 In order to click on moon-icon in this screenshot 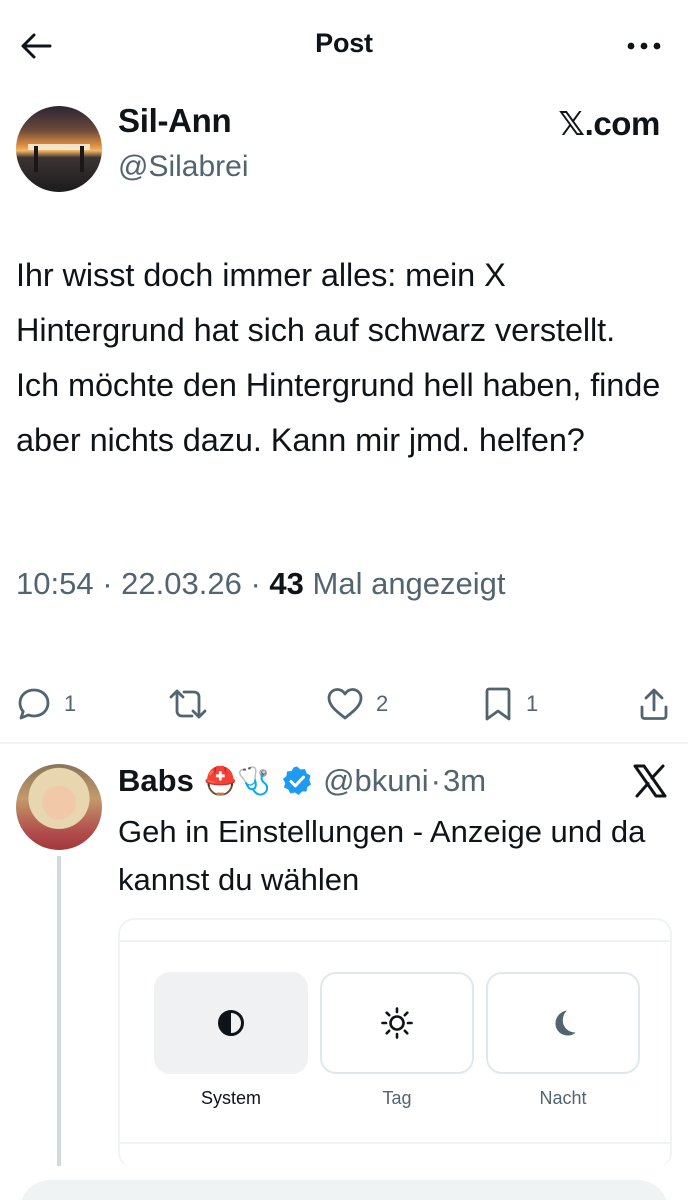, I will do `click(565, 1023)`.